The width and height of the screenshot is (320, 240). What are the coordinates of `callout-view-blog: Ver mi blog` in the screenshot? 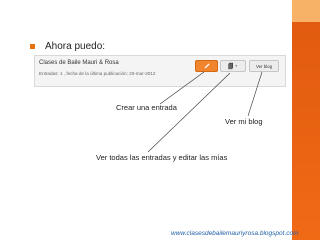 It's located at (244, 121).